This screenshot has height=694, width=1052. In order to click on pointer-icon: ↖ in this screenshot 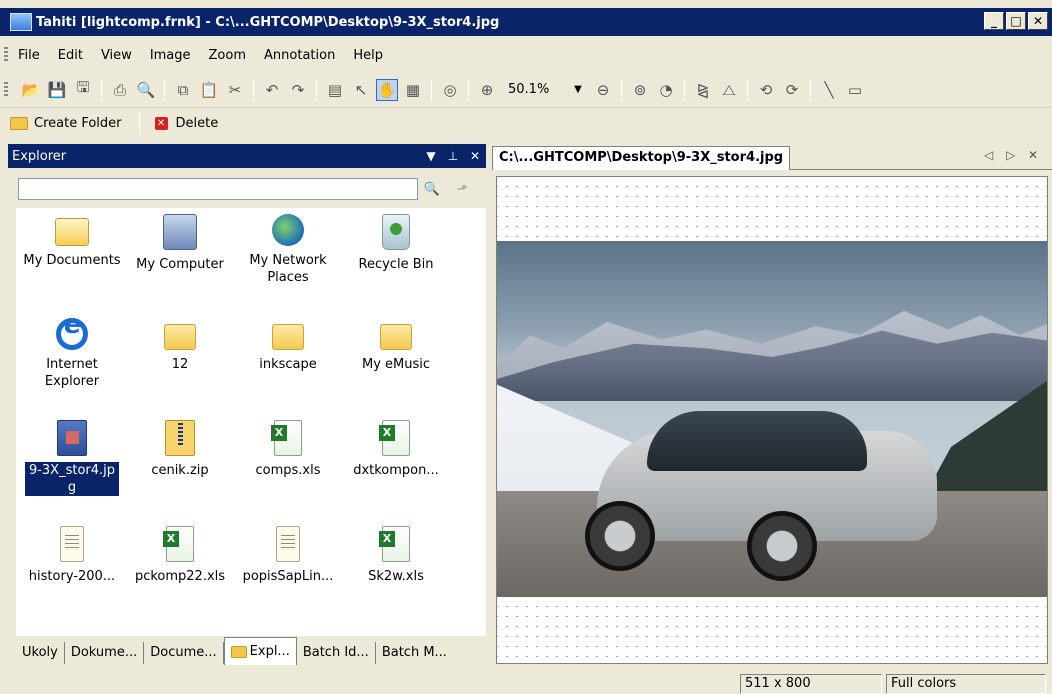, I will do `click(361, 90)`.